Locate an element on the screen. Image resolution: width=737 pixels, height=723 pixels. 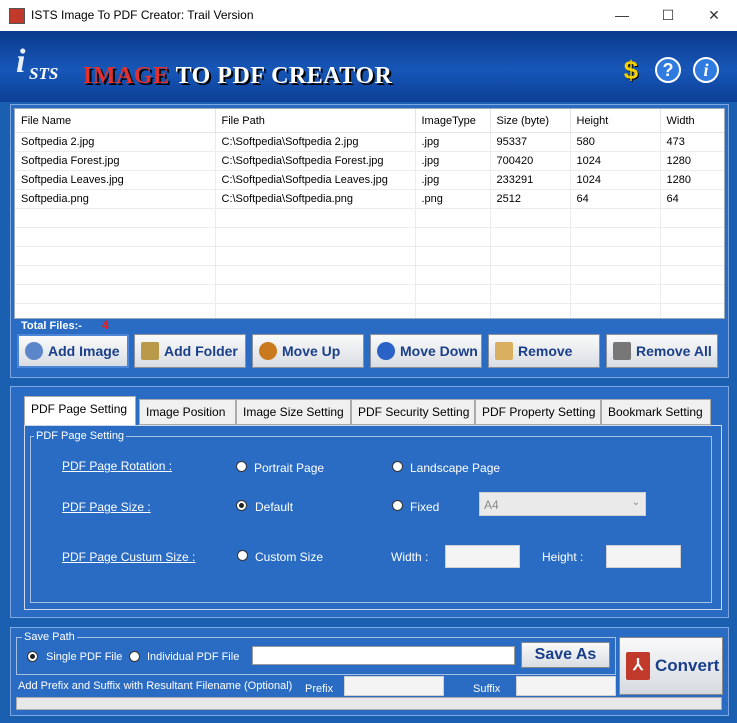
table-cell: .png is located at coordinates (453, 199).